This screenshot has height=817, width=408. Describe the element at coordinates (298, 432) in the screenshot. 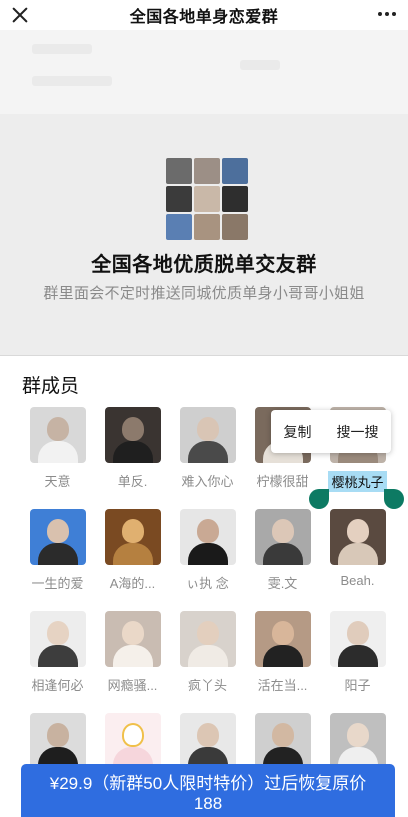

I see `copy-menu-item: 复制` at that location.